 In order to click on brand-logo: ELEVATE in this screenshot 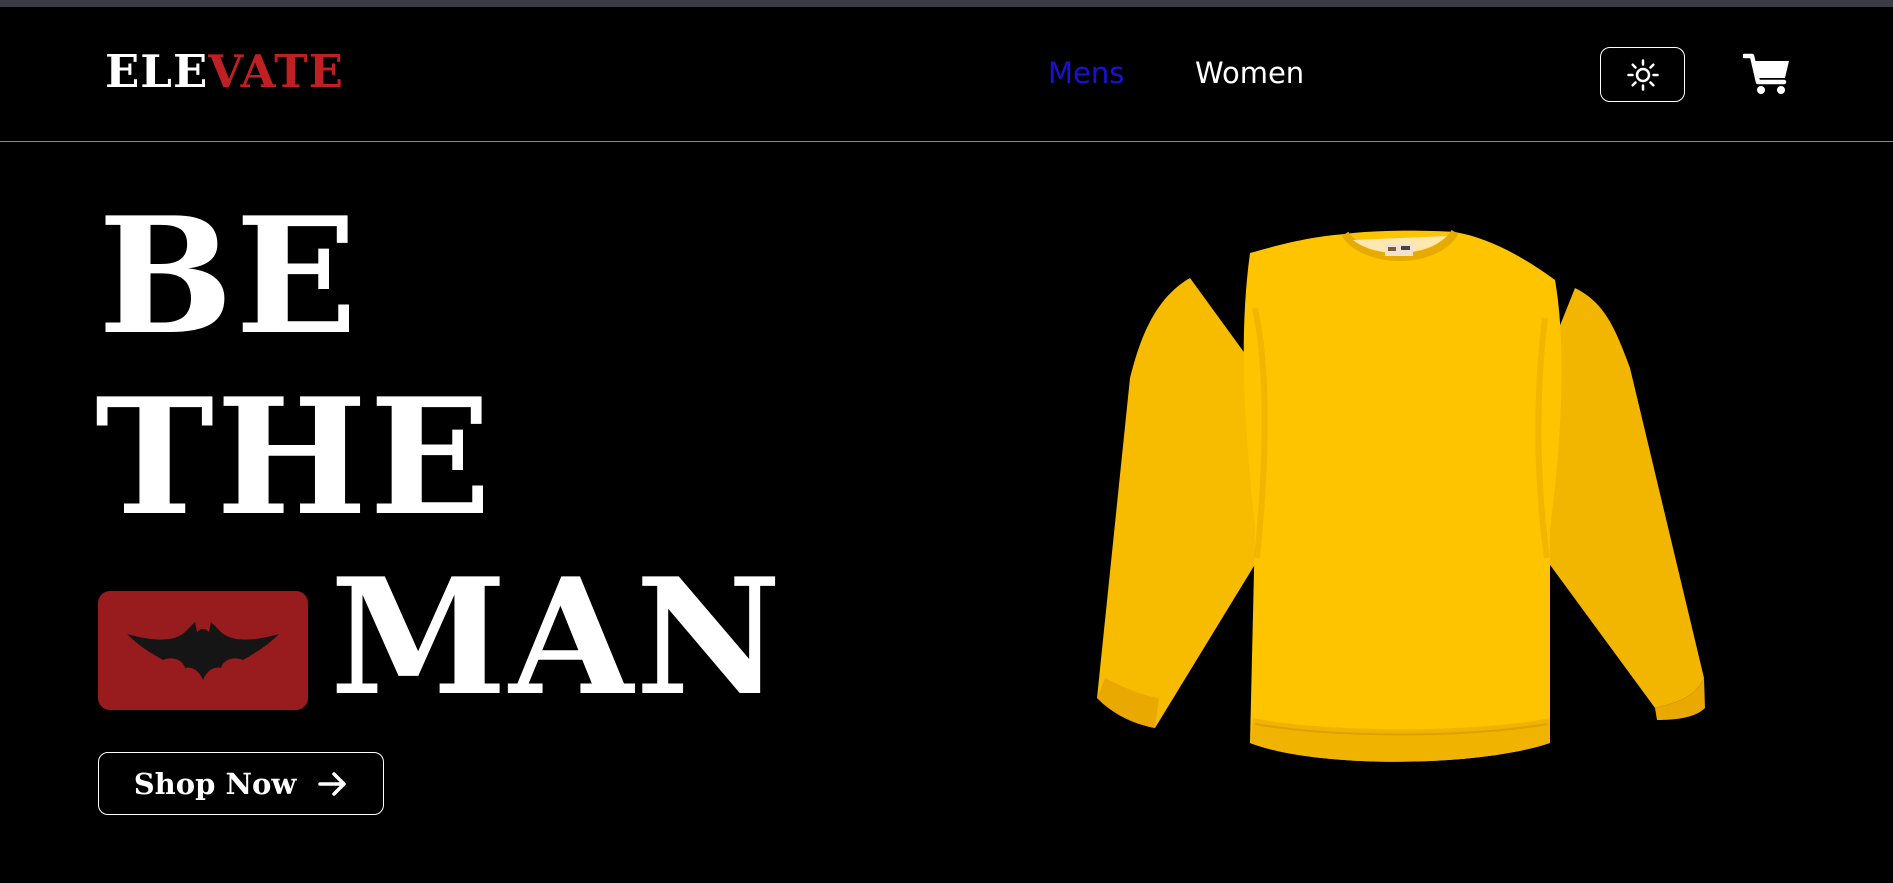, I will do `click(224, 71)`.